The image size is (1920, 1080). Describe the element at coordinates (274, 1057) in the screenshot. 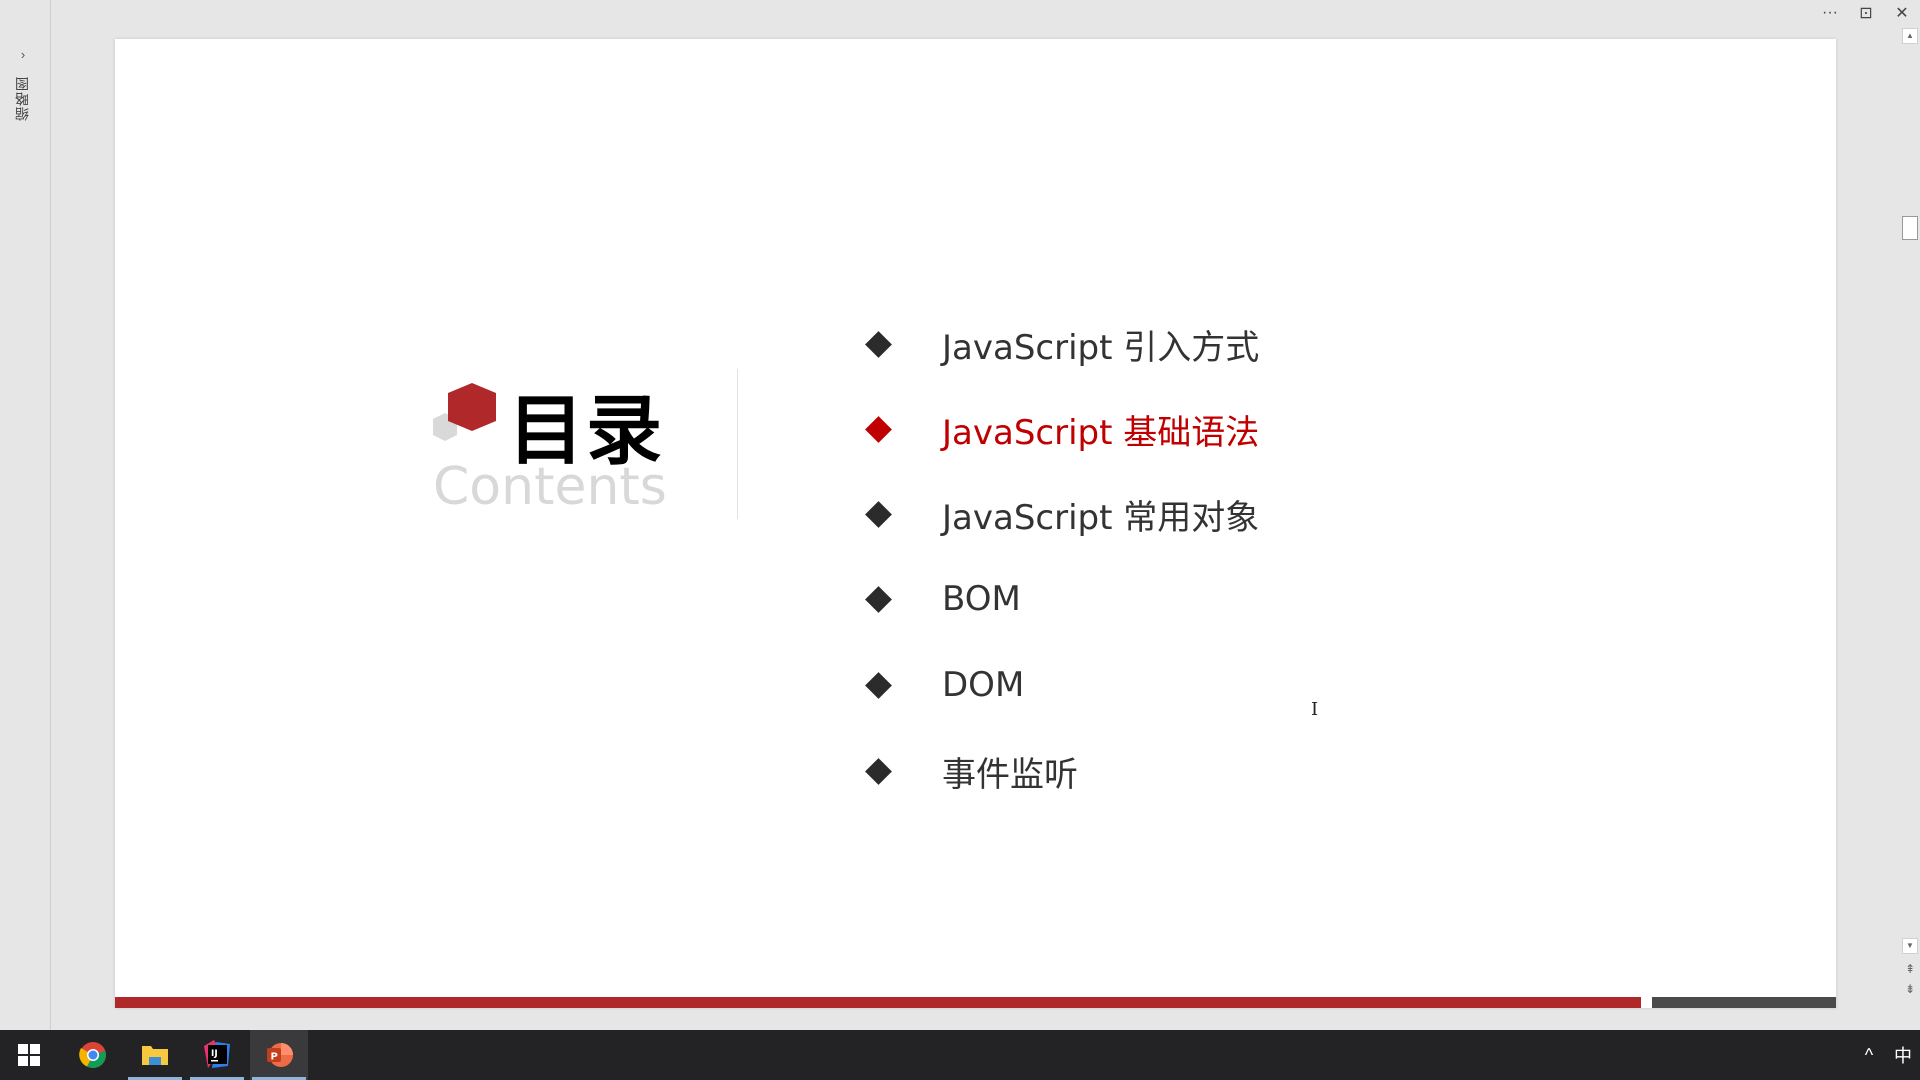

I see `svg-text: P` at that location.